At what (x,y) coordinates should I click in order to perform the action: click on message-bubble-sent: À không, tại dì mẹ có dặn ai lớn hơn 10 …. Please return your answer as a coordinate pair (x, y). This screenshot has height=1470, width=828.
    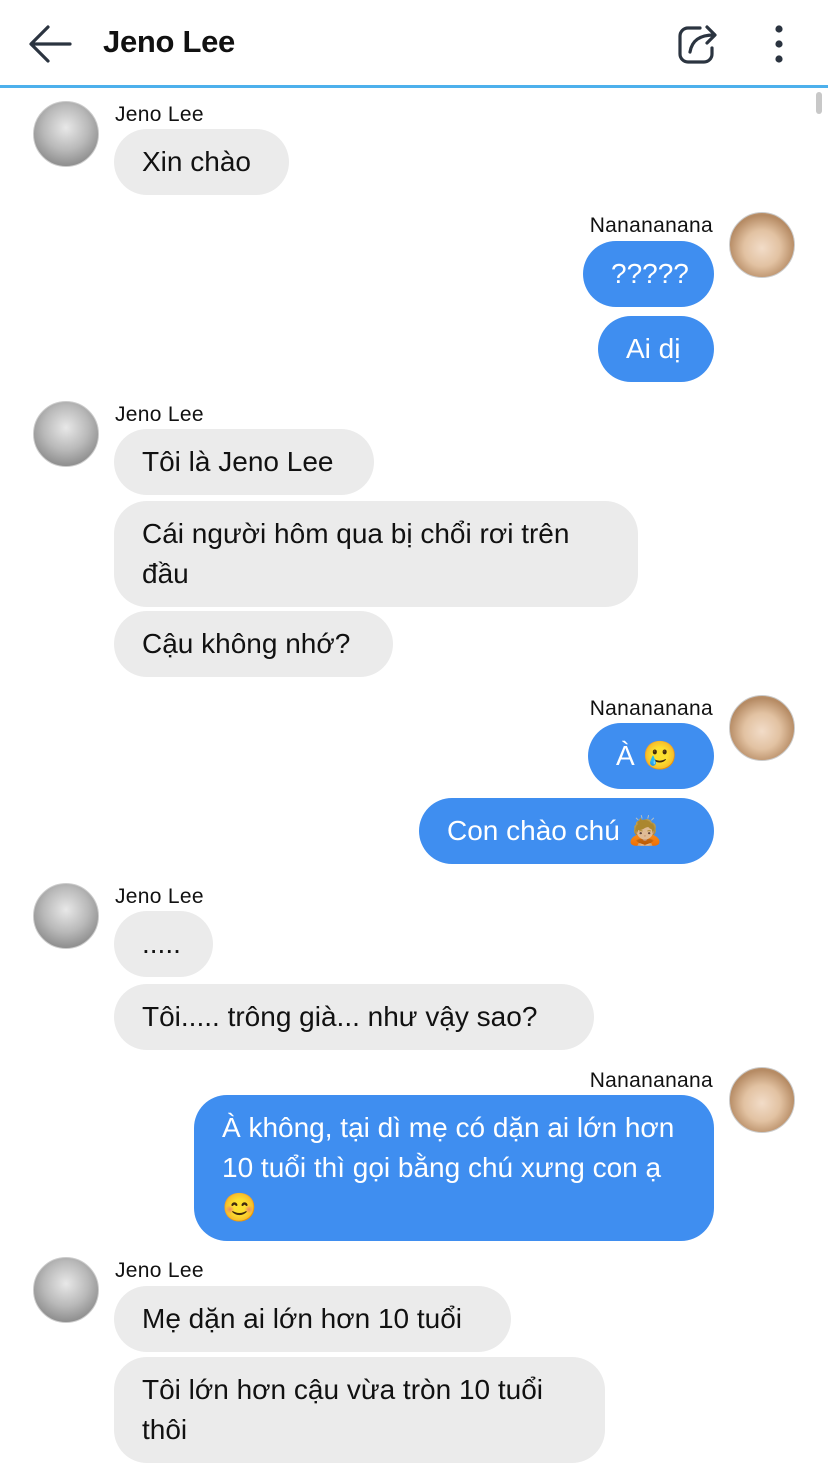
    Looking at the image, I should click on (454, 1168).